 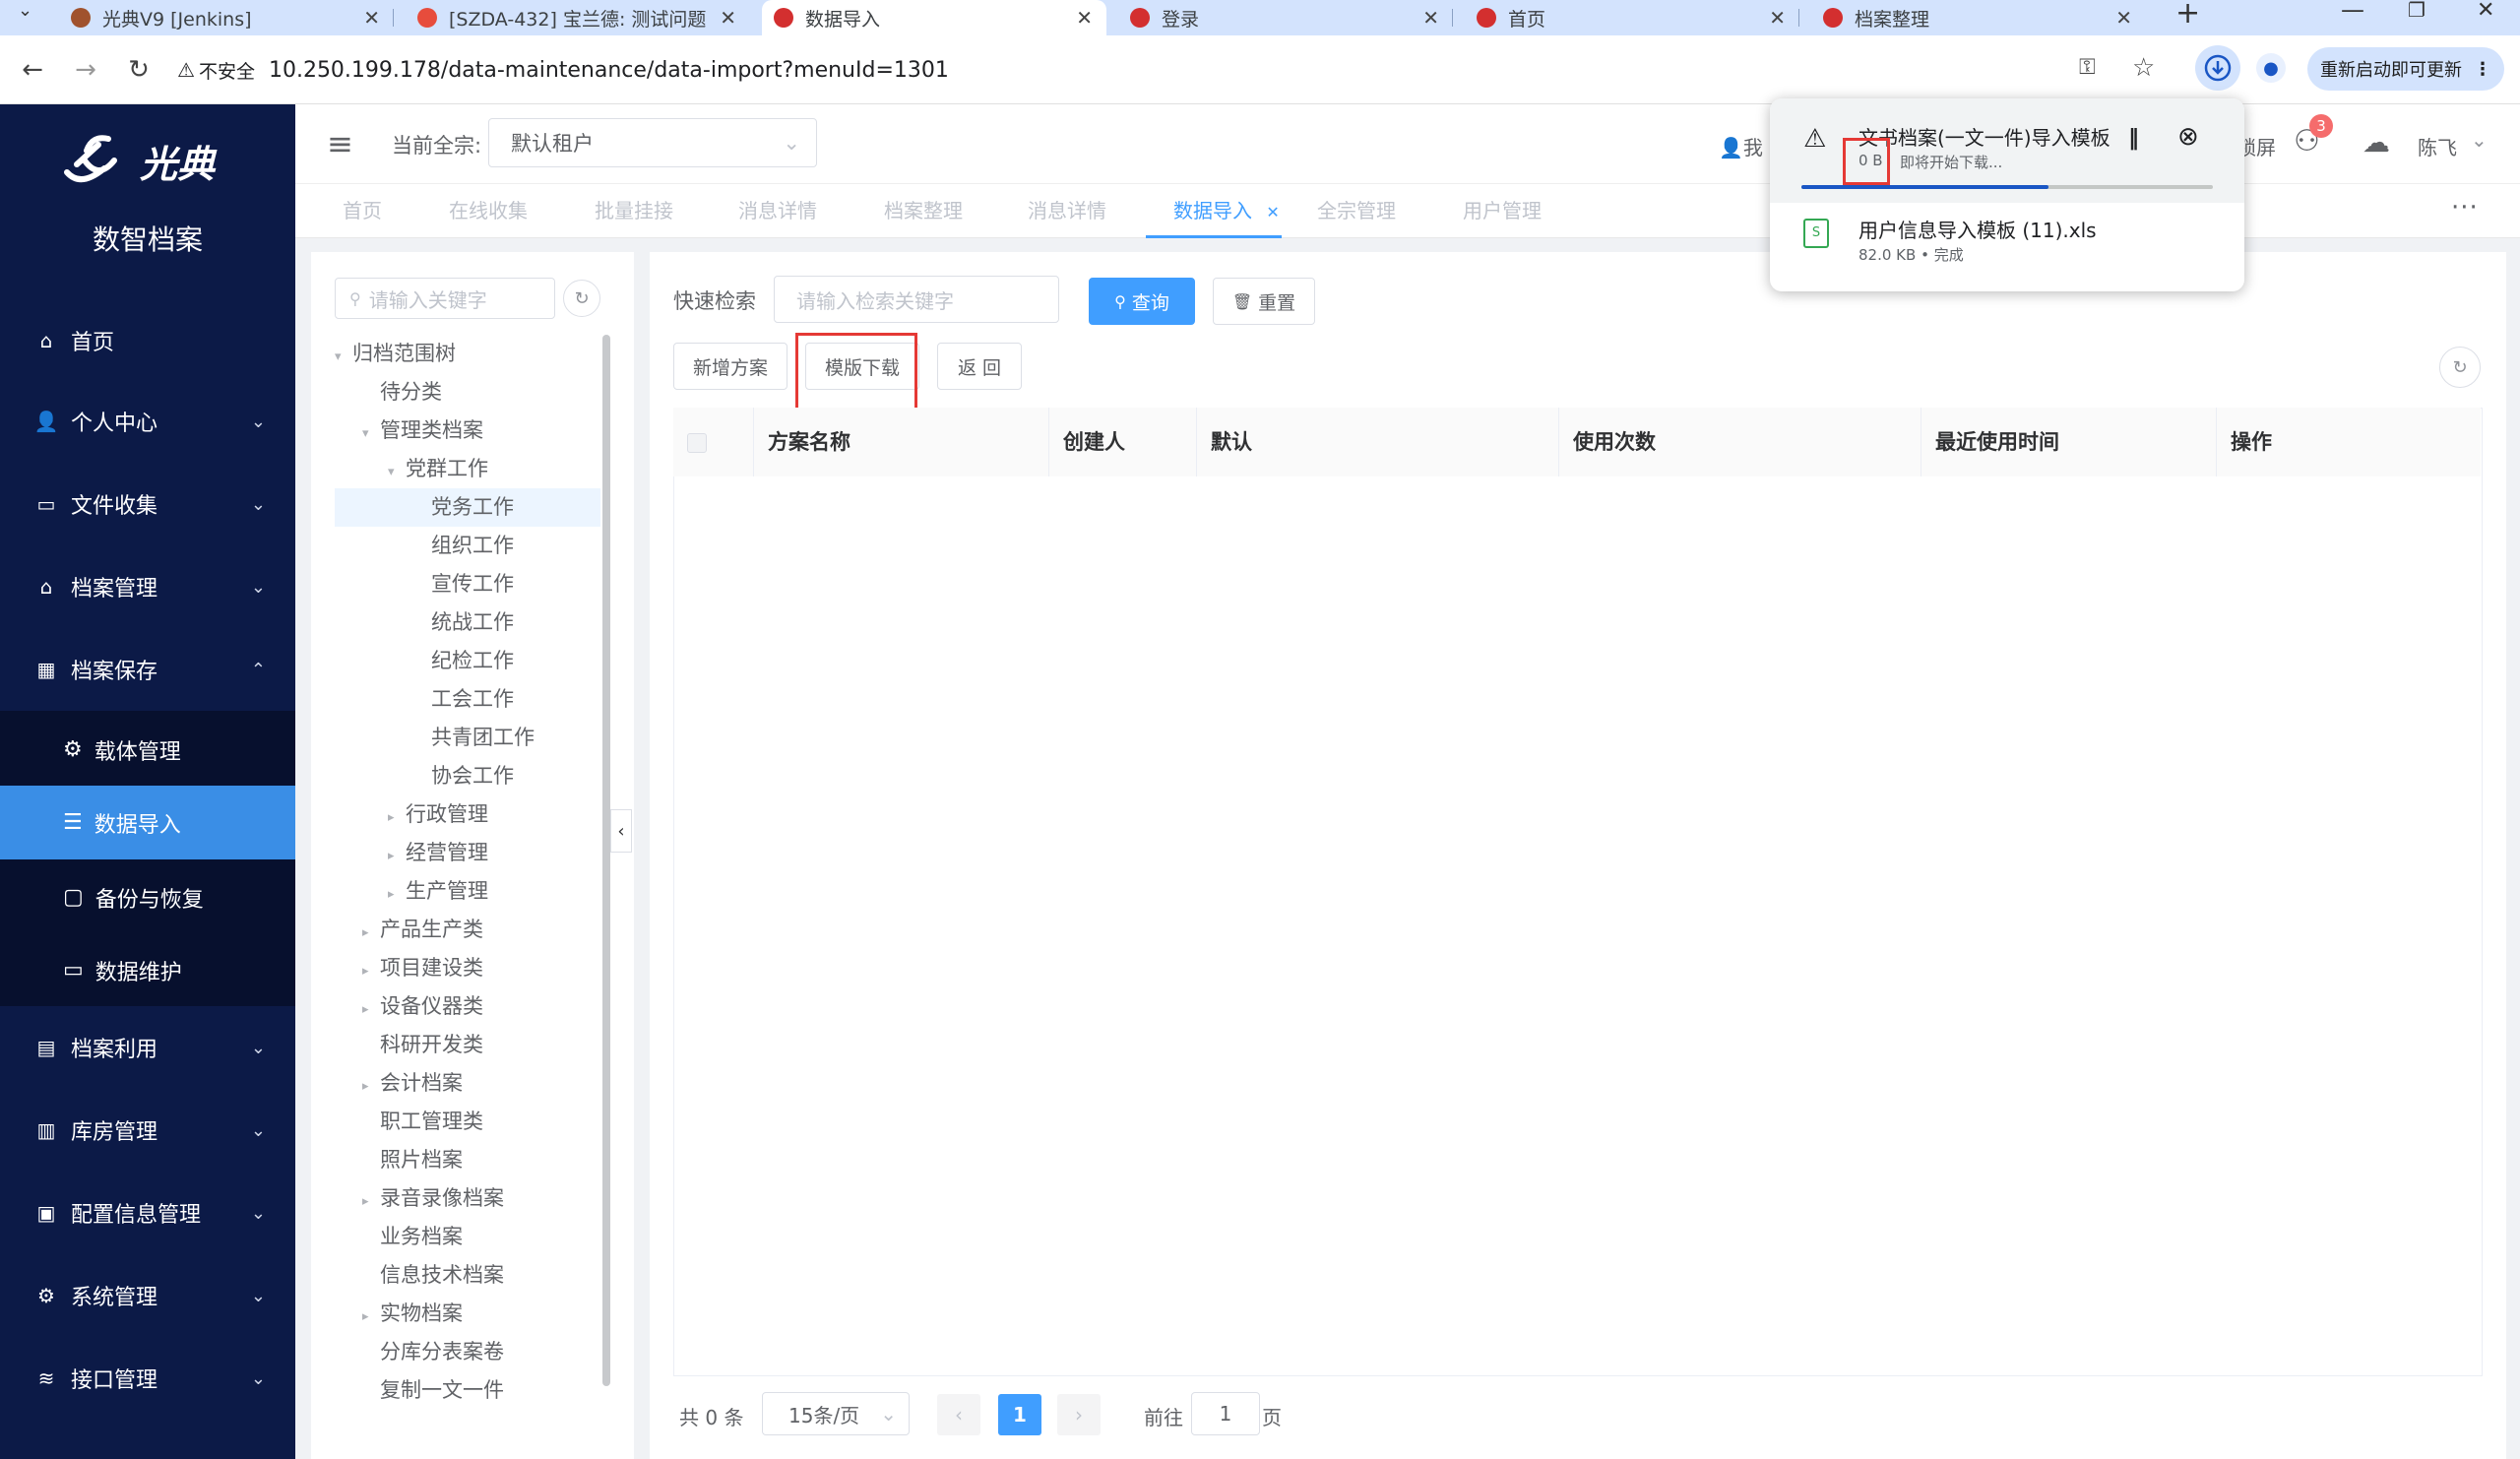 What do you see at coordinates (1978, 17) in the screenshot?
I see `browser-tab-archive: 档案整理 ✕` at bounding box center [1978, 17].